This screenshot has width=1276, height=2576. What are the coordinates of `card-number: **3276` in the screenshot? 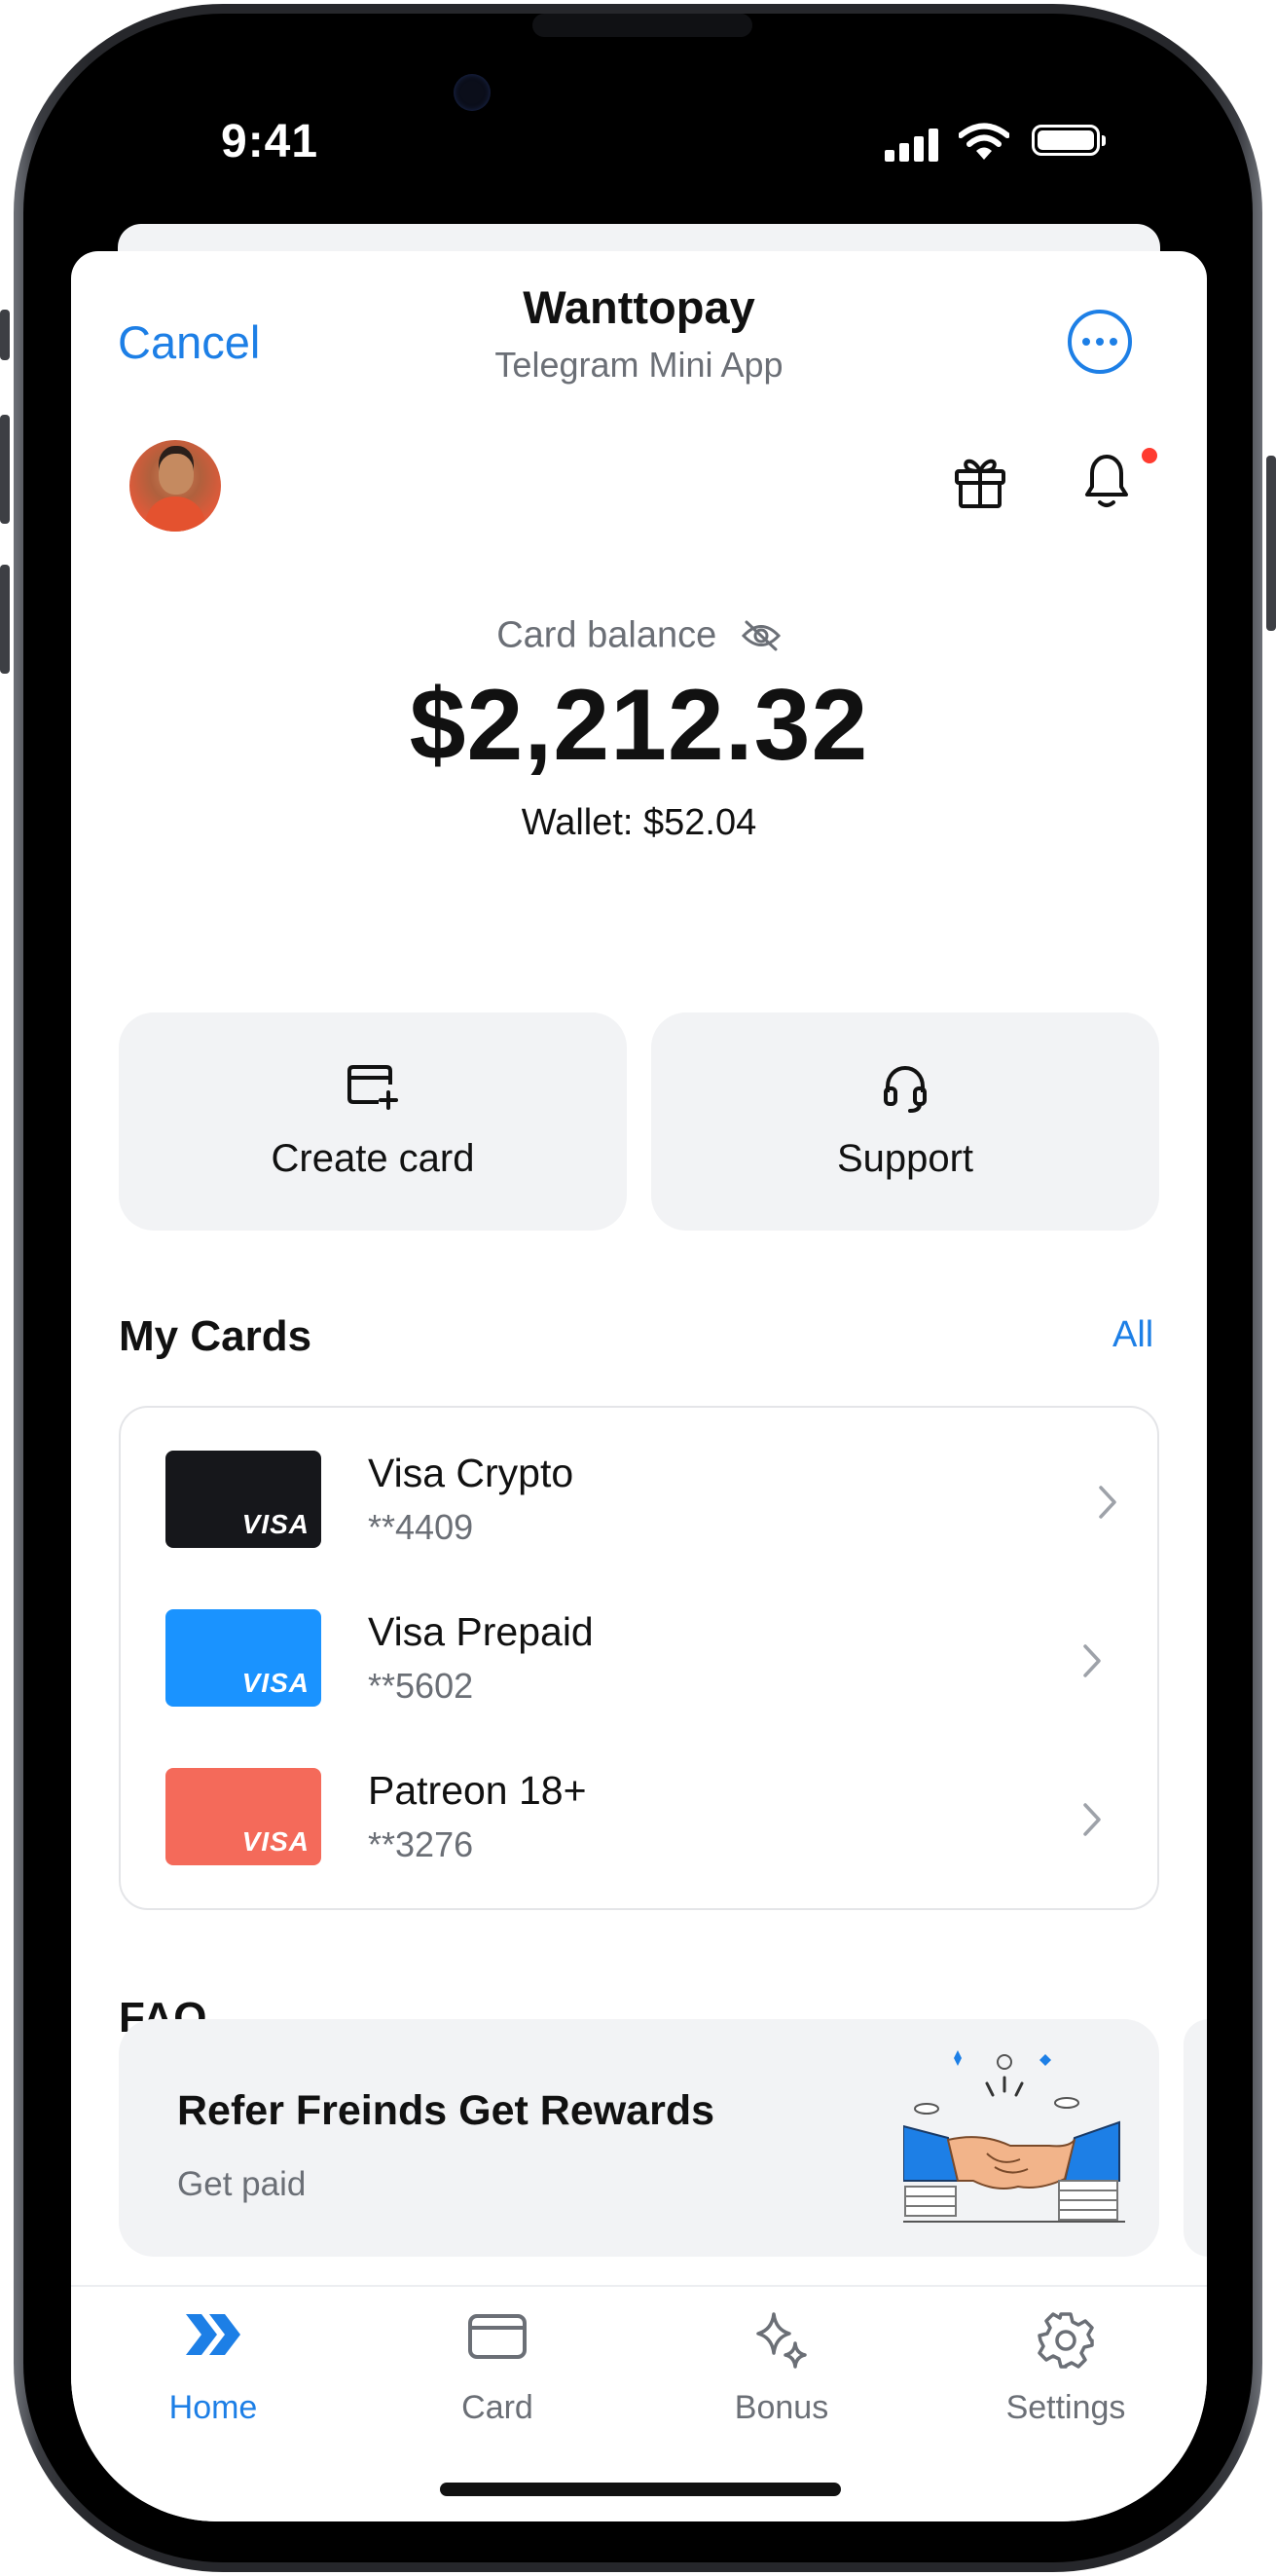 It's located at (421, 1844).